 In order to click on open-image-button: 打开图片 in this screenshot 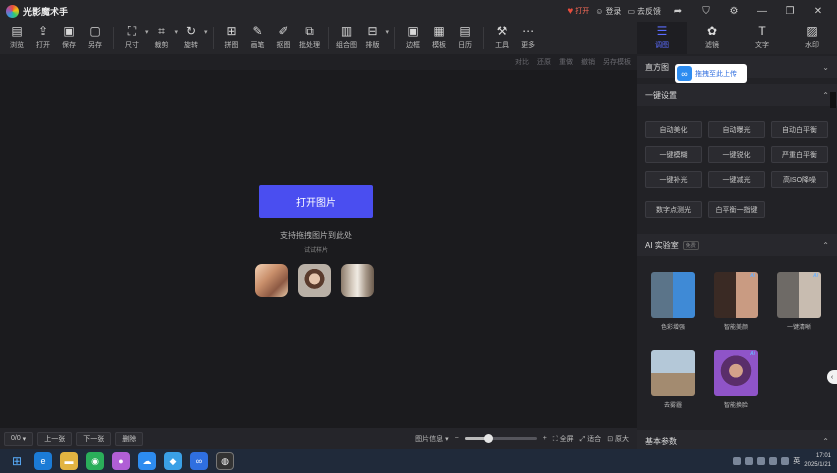, I will do `click(316, 201)`.